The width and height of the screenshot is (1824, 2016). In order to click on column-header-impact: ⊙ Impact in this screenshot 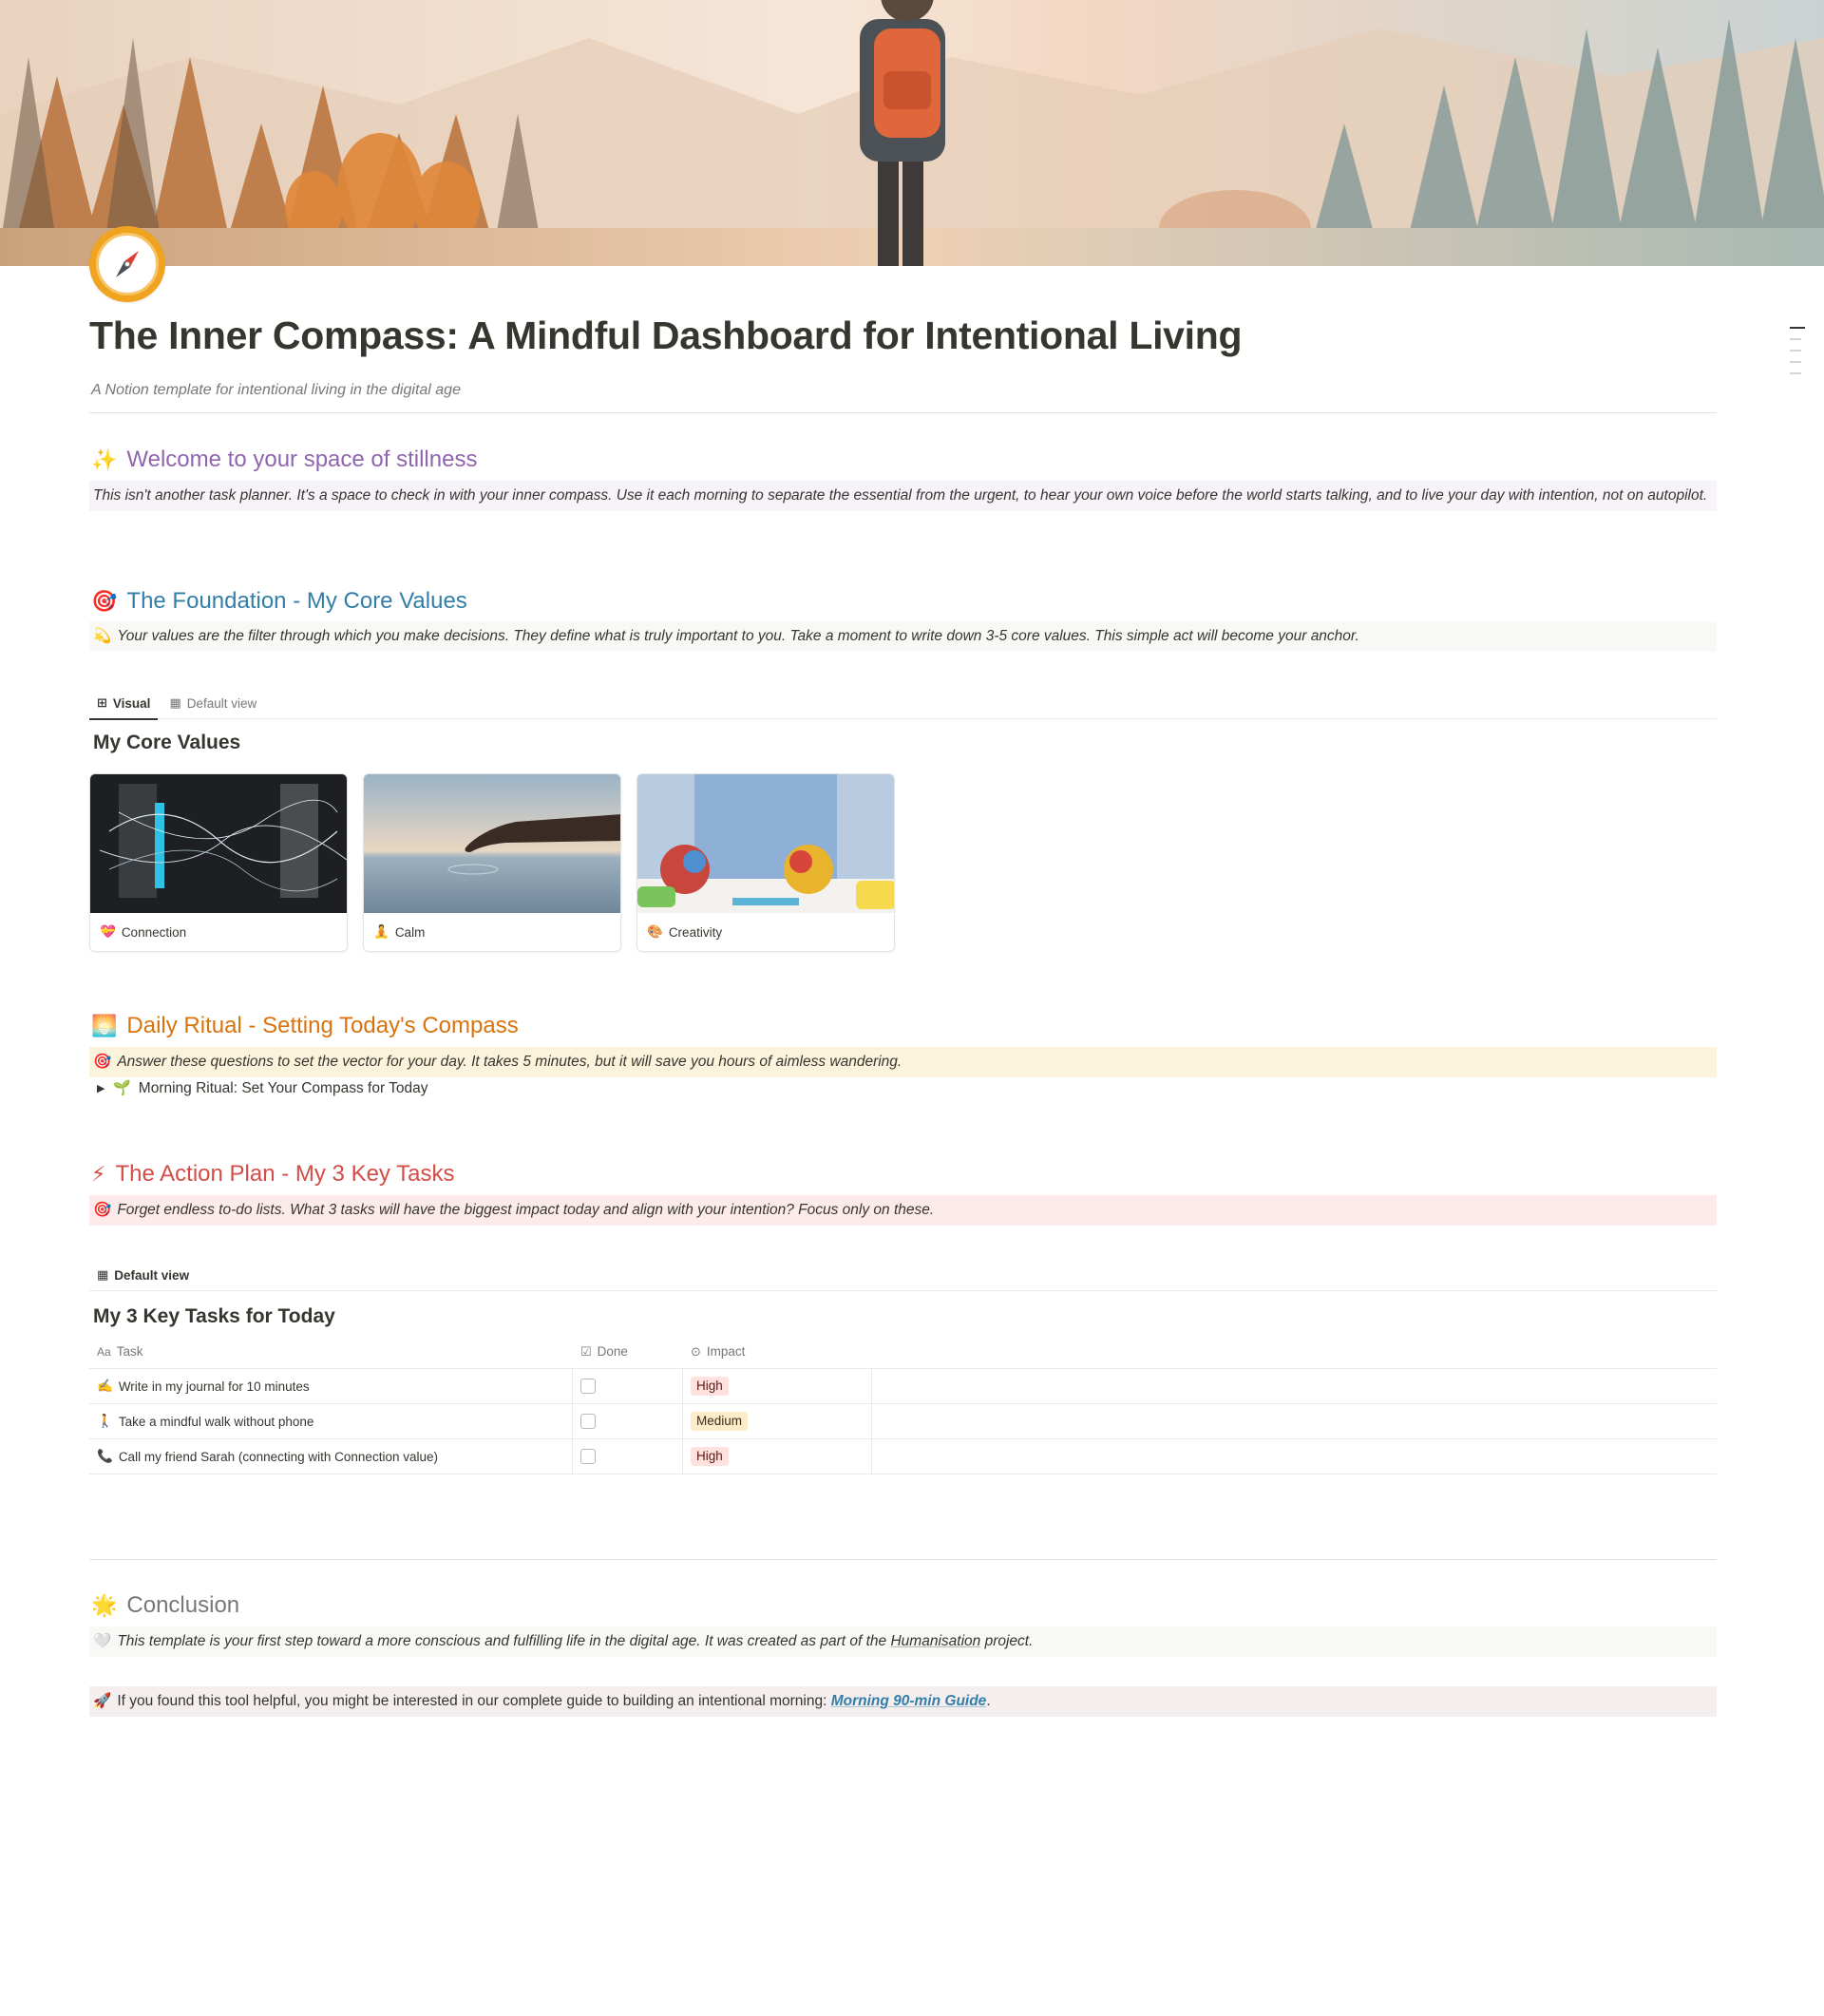, I will do `click(777, 1351)`.